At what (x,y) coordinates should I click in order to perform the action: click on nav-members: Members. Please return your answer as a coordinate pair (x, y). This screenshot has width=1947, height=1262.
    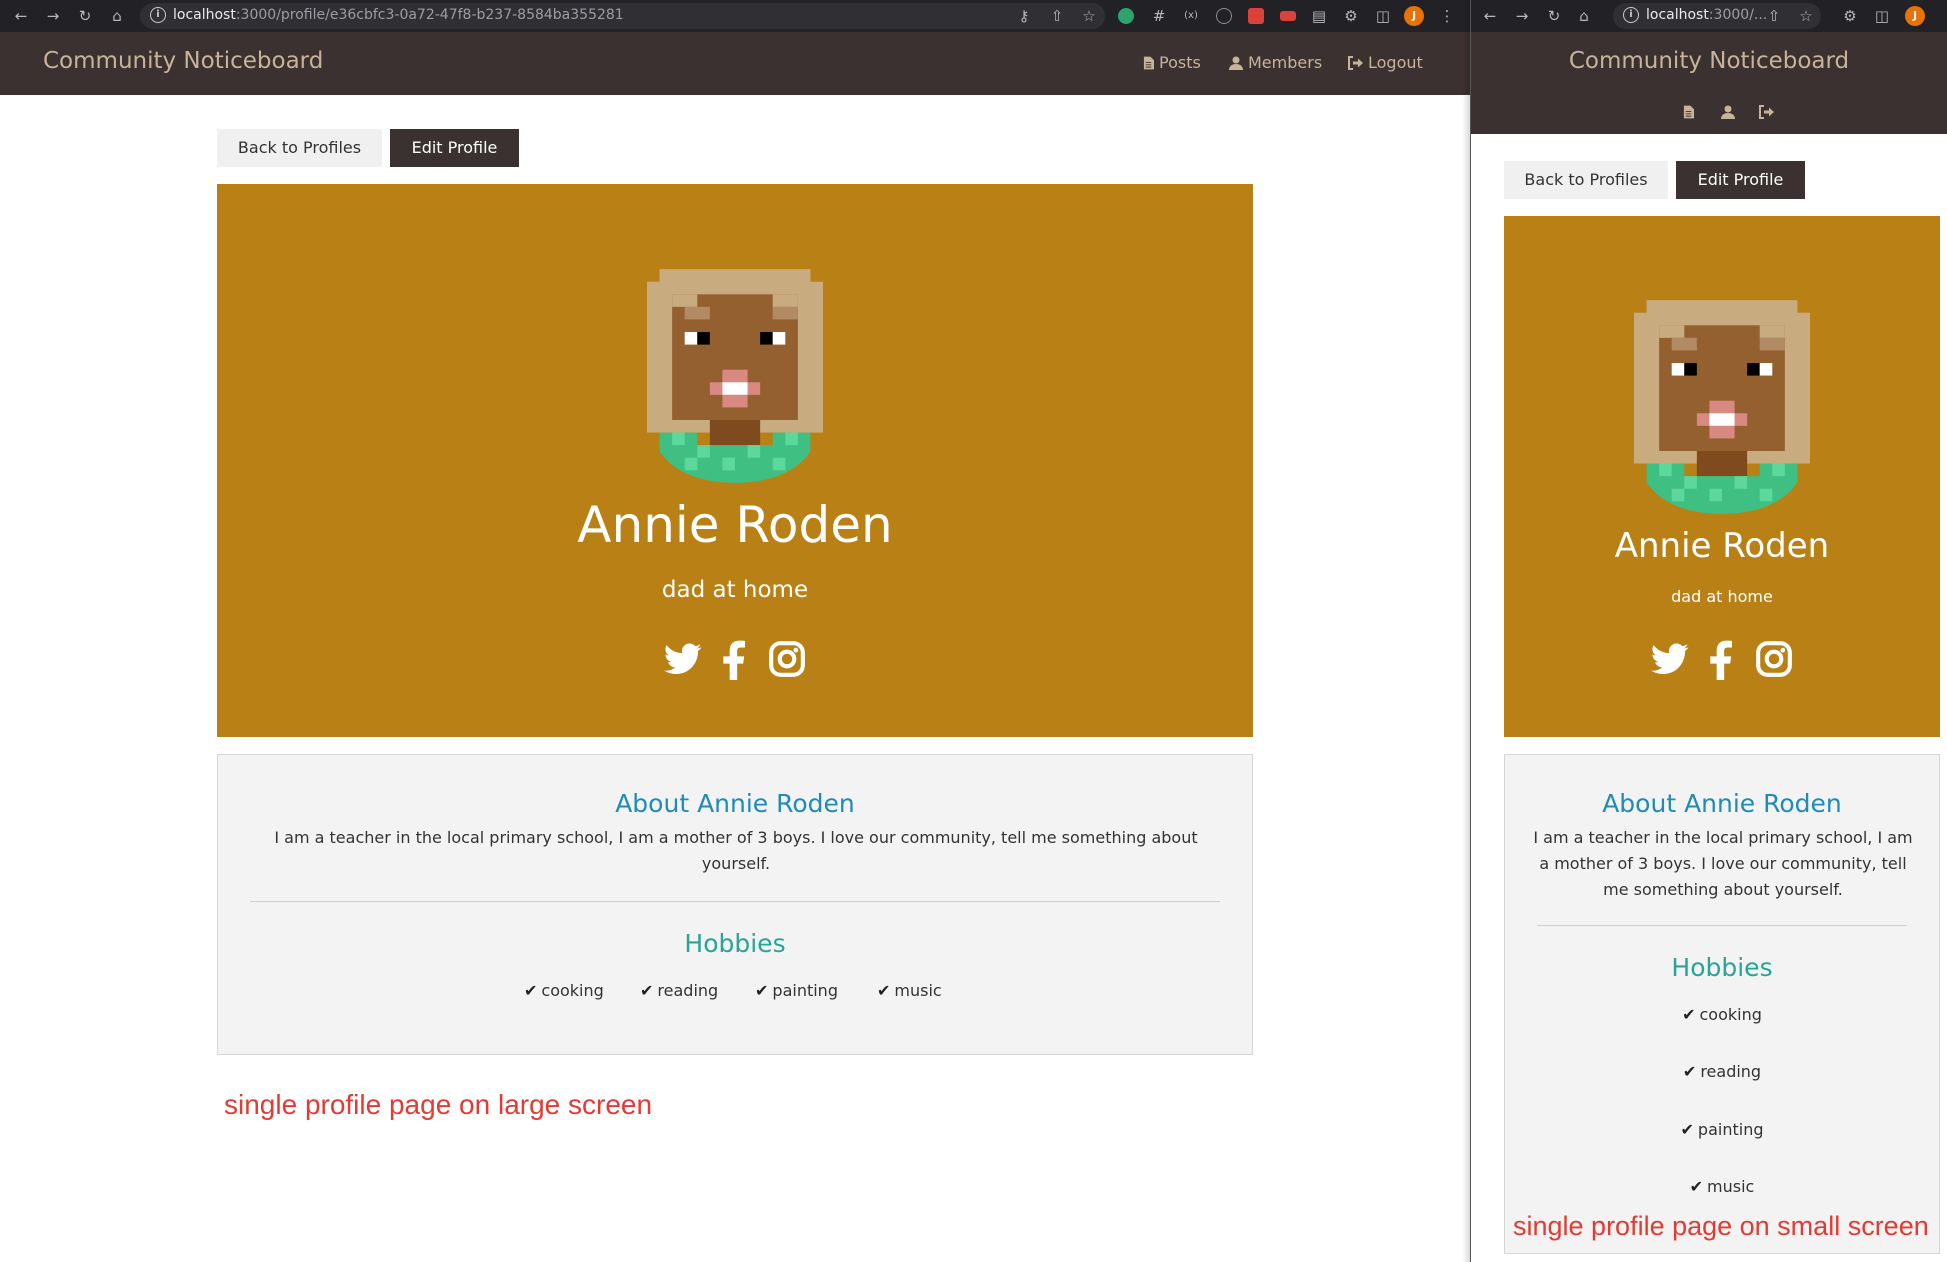
    Looking at the image, I should click on (1275, 62).